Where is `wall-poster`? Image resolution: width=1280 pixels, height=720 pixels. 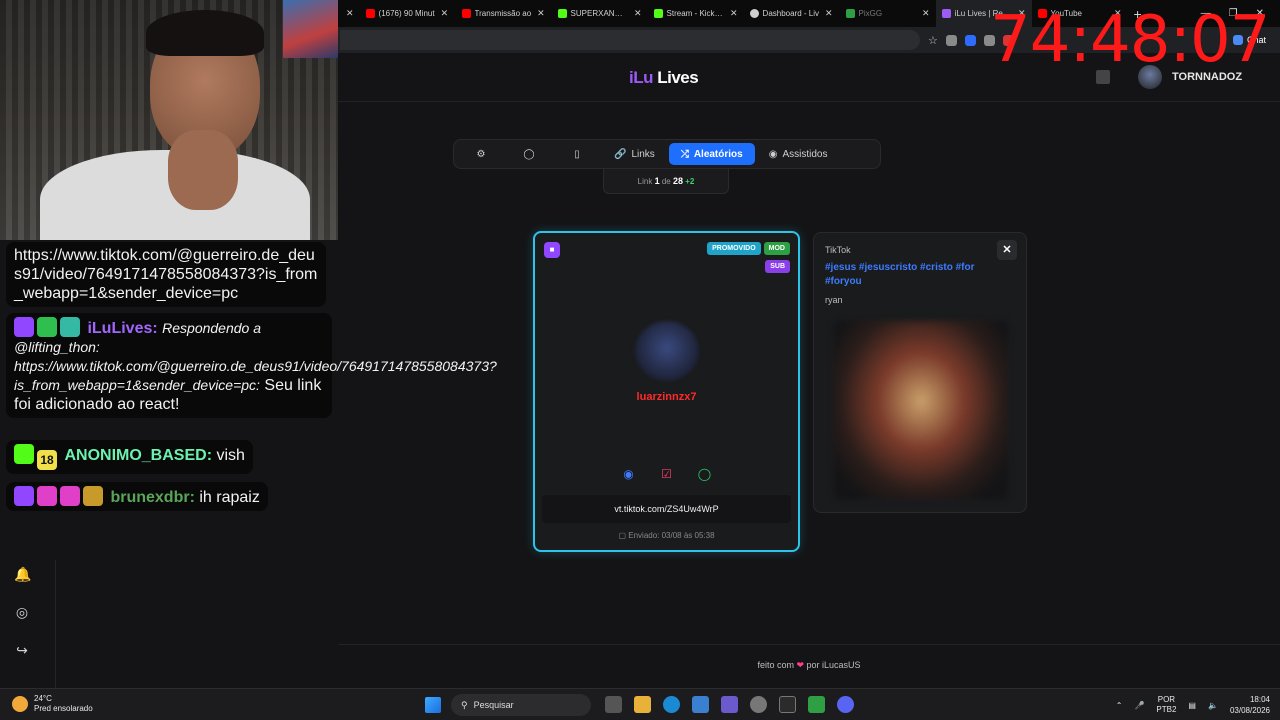 wall-poster is located at coordinates (310, 29).